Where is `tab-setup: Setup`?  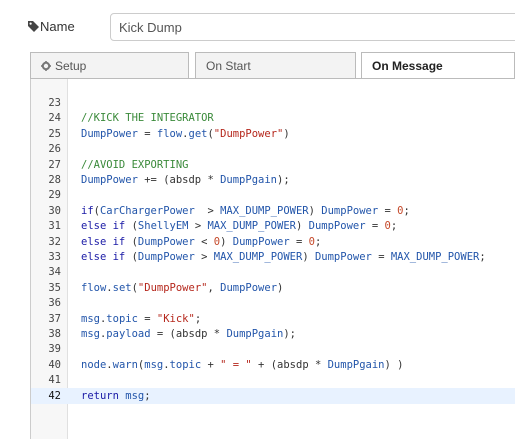 tab-setup: Setup is located at coordinates (109, 65).